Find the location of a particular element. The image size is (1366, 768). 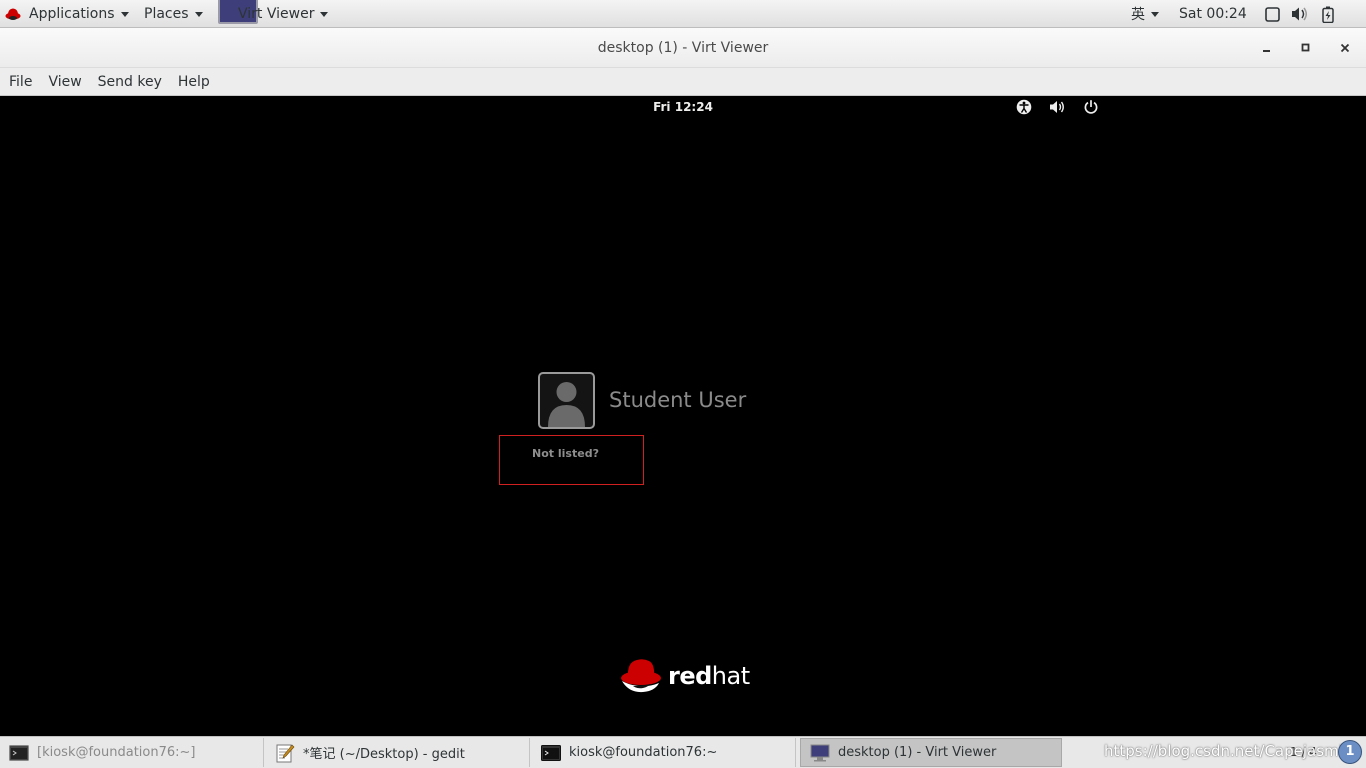

redhat-logo is located at coordinates (641, 676).